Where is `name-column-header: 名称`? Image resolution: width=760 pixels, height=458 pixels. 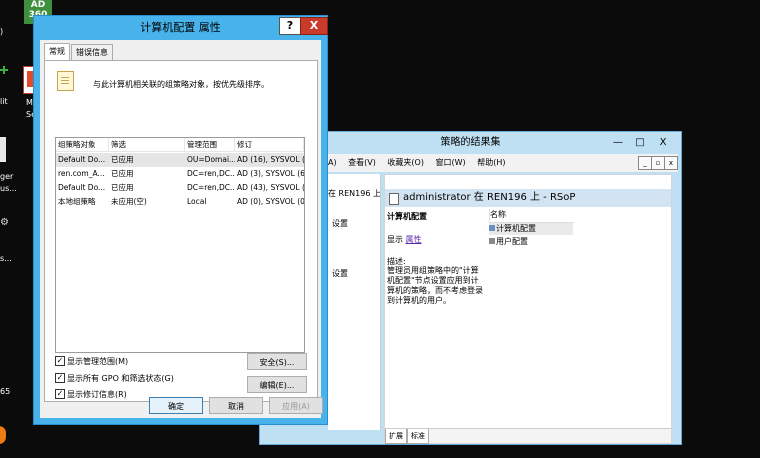 name-column-header: 名称 is located at coordinates (531, 216).